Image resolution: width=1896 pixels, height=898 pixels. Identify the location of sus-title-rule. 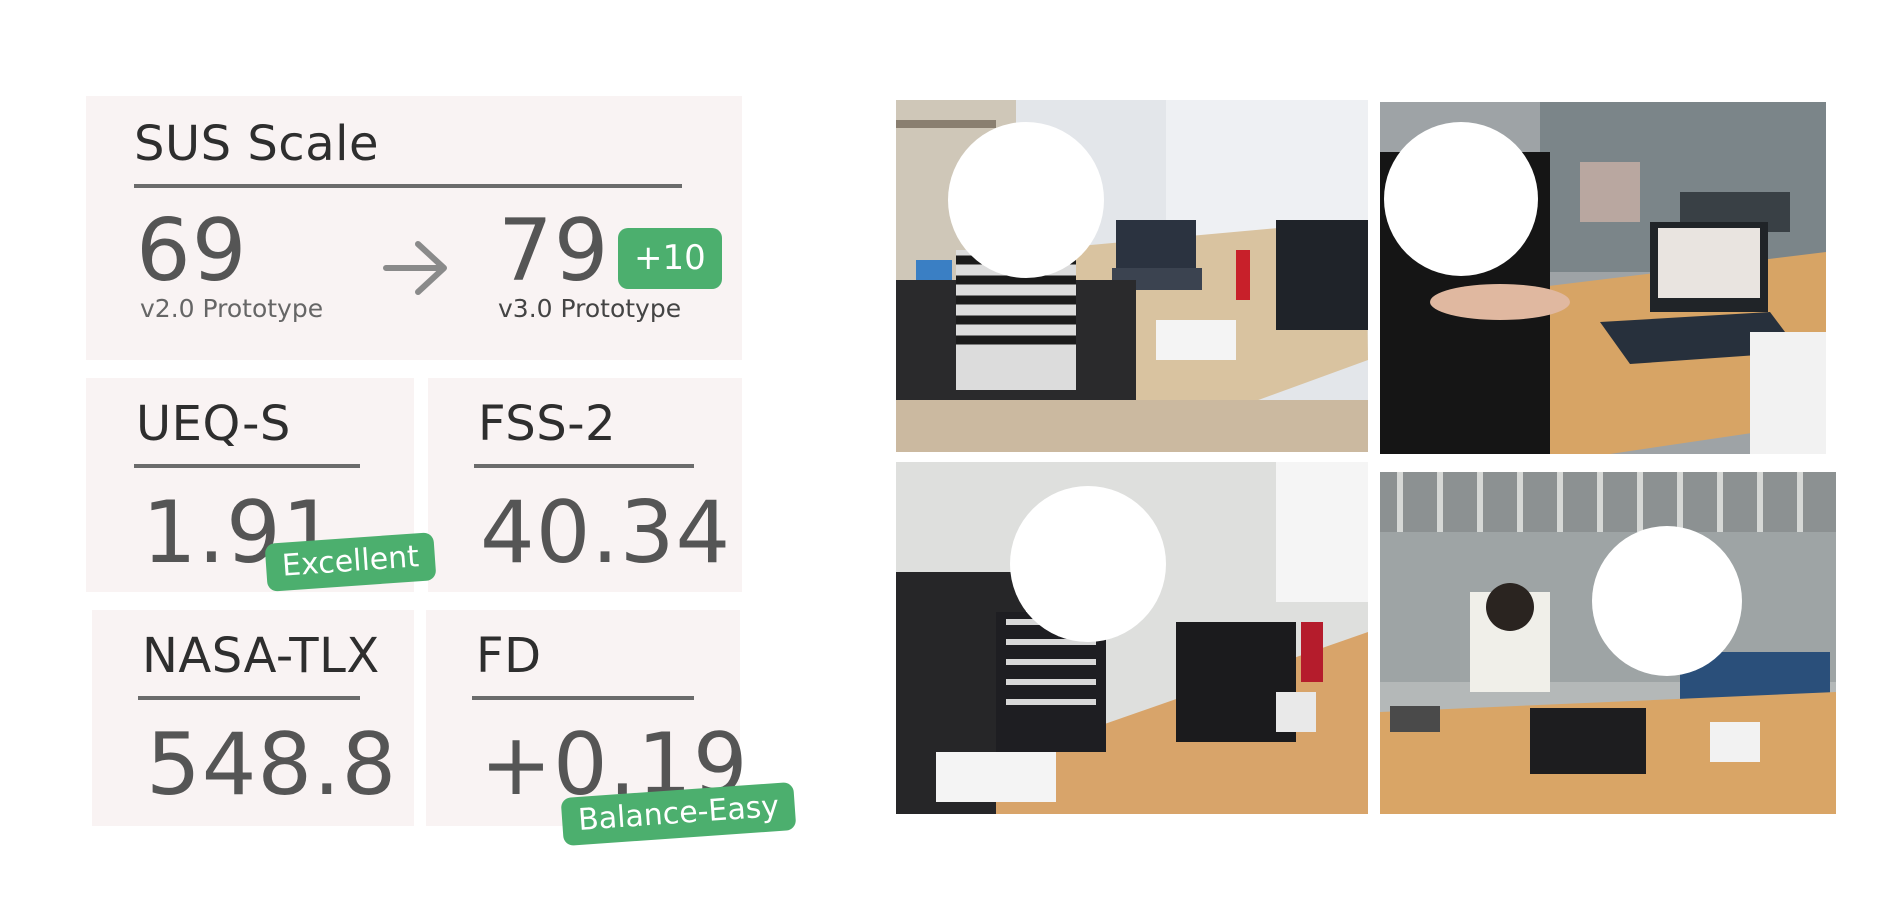
(408, 186).